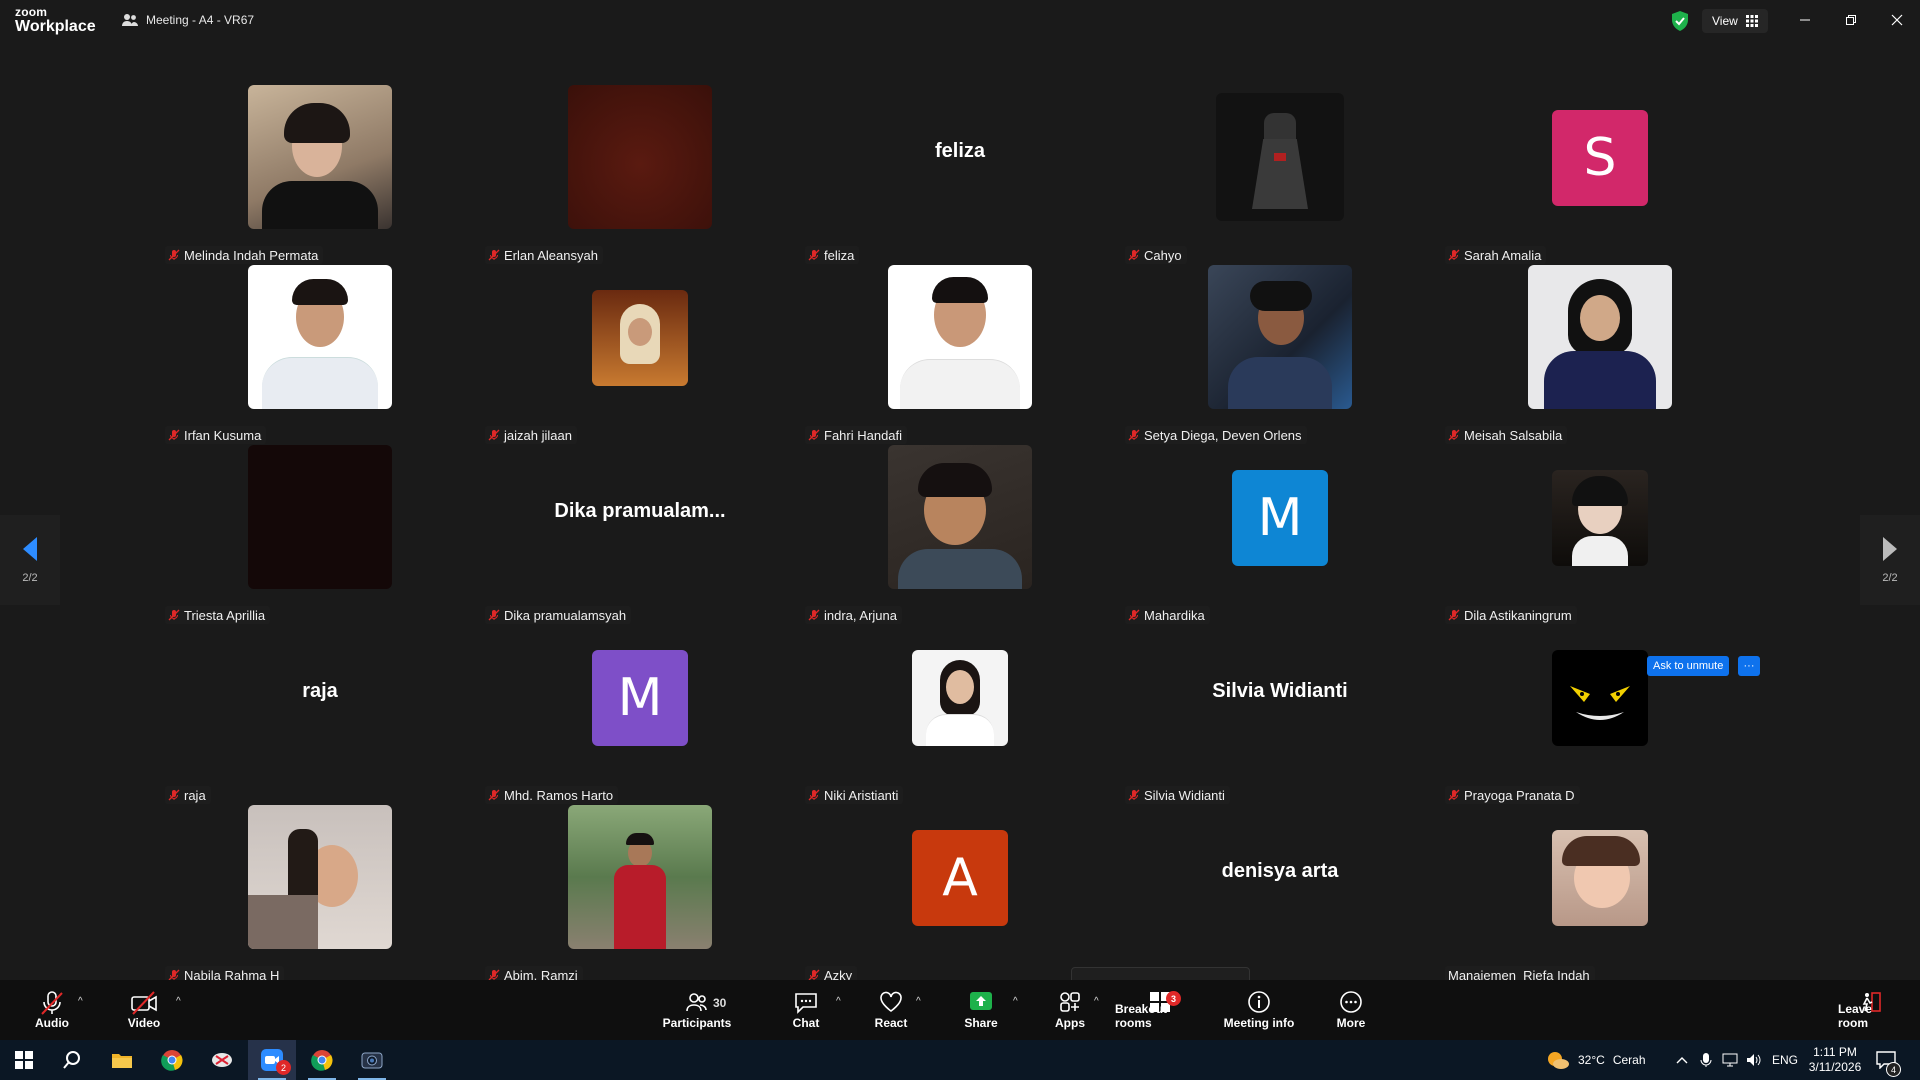 The height and width of the screenshot is (1080, 1920). What do you see at coordinates (172, 1060) in the screenshot?
I see `chrome-button` at bounding box center [172, 1060].